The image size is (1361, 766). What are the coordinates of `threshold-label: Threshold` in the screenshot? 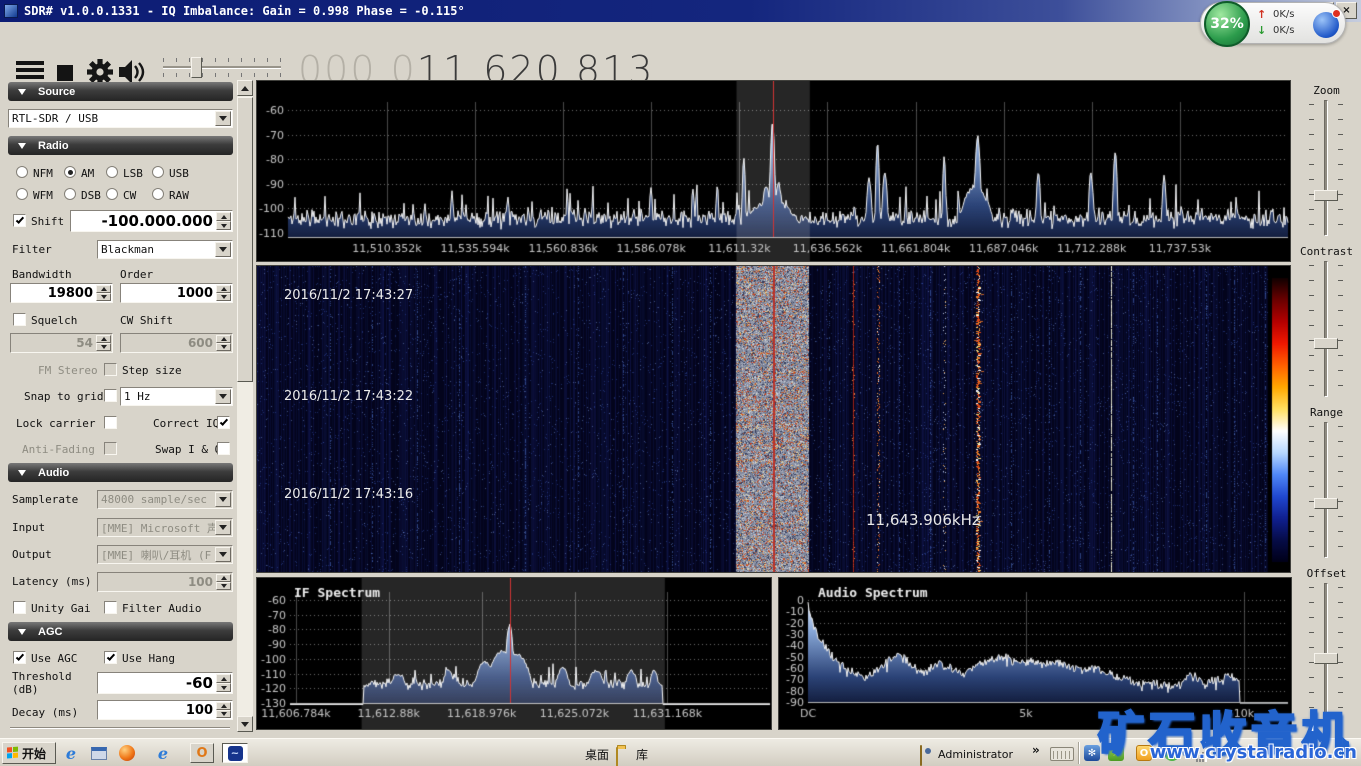 It's located at (42, 676).